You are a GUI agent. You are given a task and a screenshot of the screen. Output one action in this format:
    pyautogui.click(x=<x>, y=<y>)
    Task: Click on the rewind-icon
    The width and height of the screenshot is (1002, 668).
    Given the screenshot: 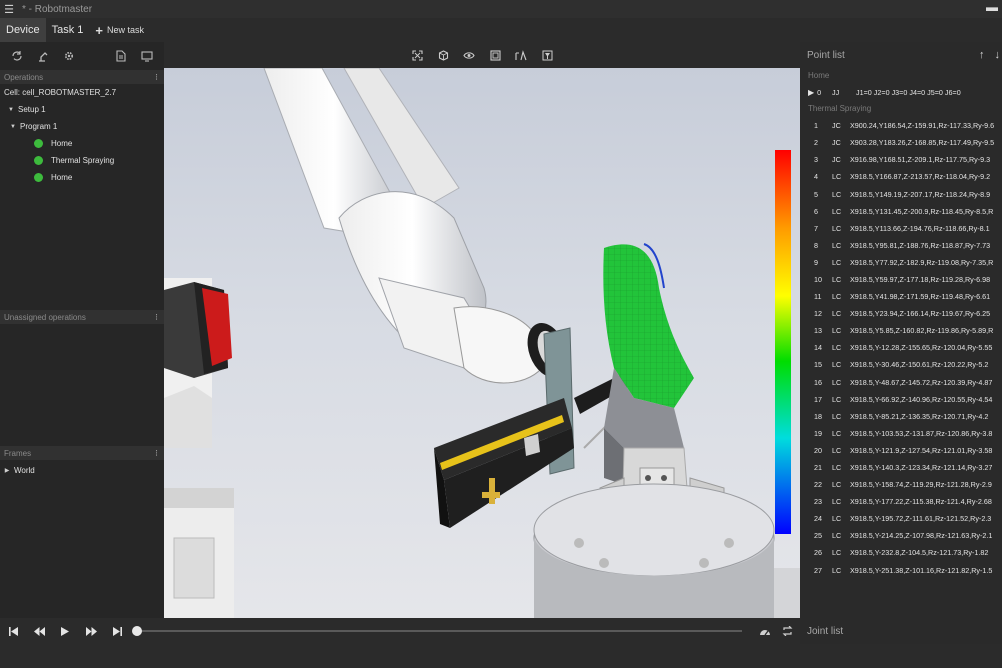 What is the action you would take?
    pyautogui.click(x=39, y=631)
    